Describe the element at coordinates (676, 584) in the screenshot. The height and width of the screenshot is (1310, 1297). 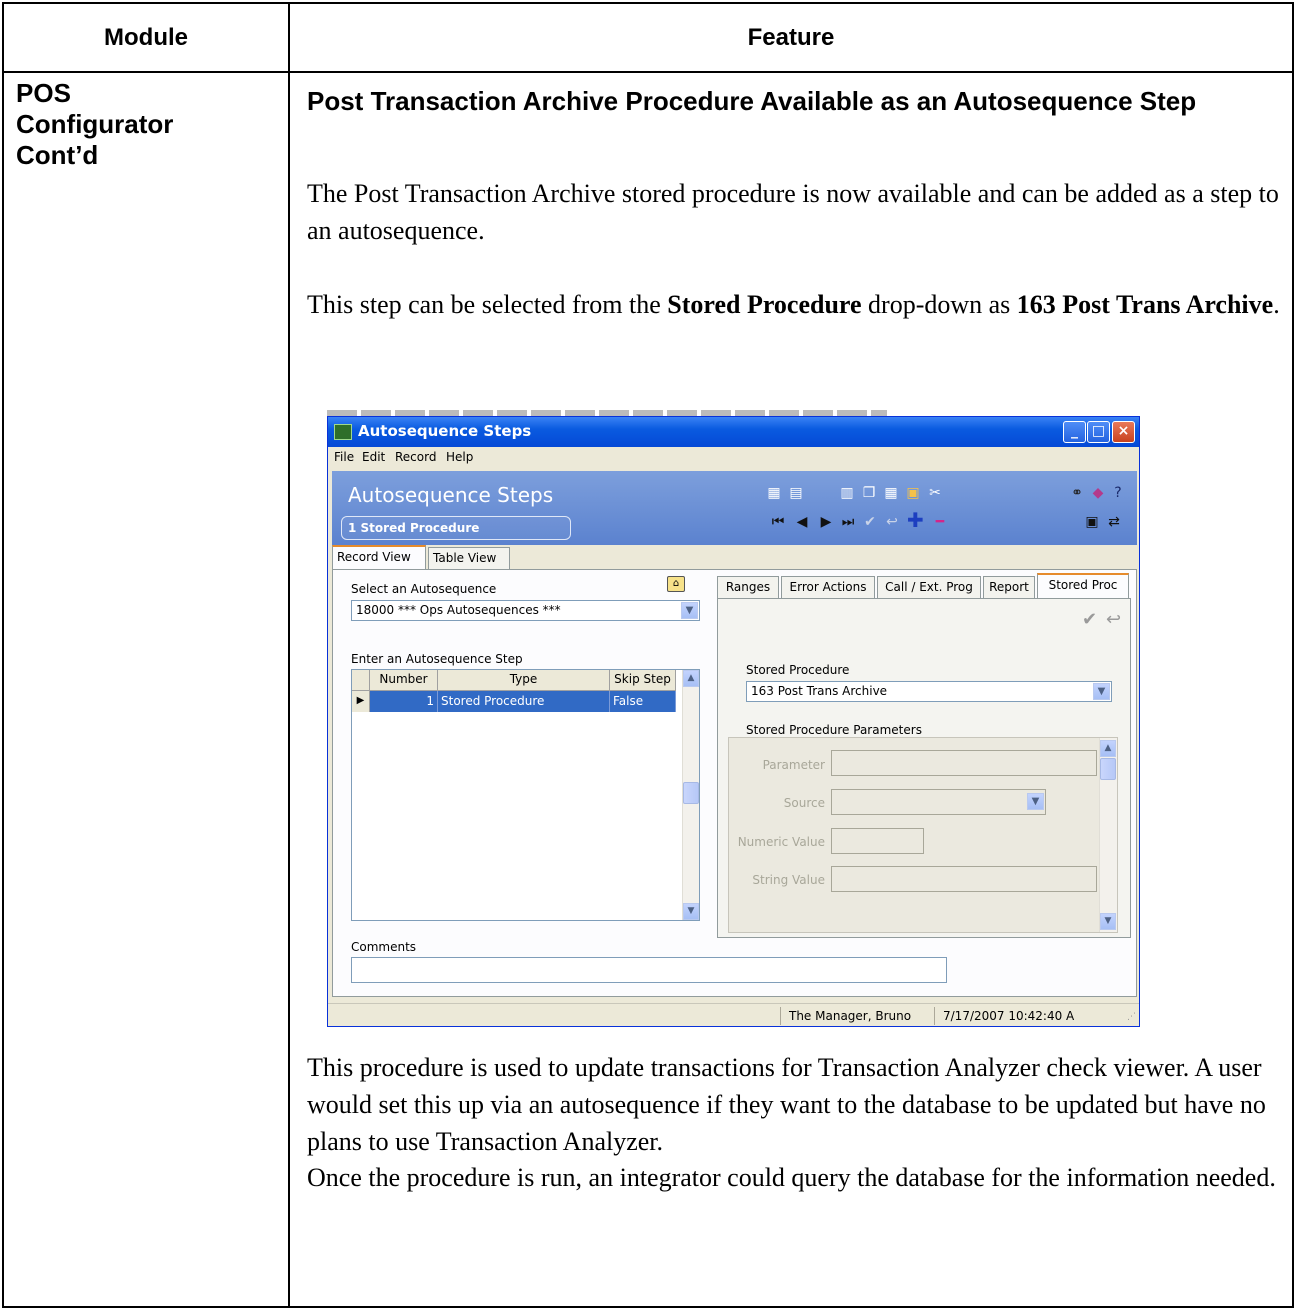
I see `open-folder-icon: ⌂` at that location.